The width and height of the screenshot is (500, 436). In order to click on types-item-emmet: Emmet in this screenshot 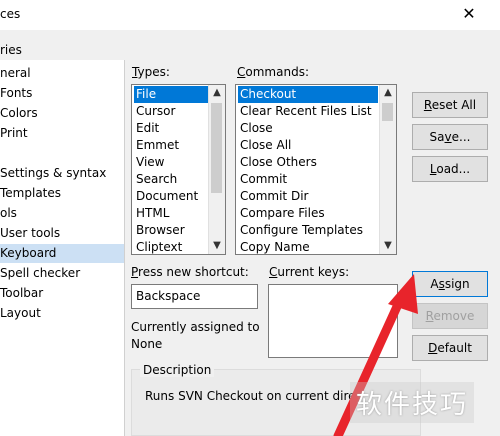, I will do `click(156, 145)`.